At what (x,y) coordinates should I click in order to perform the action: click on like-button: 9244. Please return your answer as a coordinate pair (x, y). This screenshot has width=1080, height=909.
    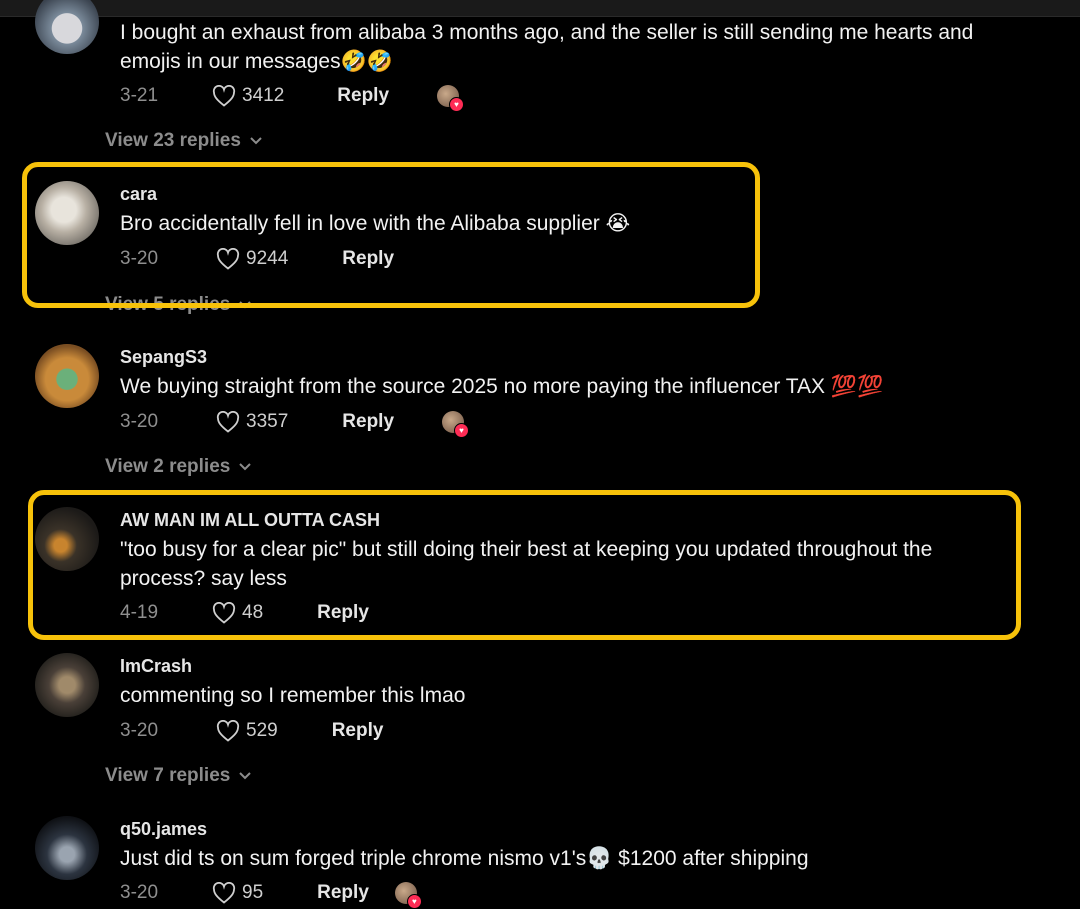
    Looking at the image, I should click on (252, 259).